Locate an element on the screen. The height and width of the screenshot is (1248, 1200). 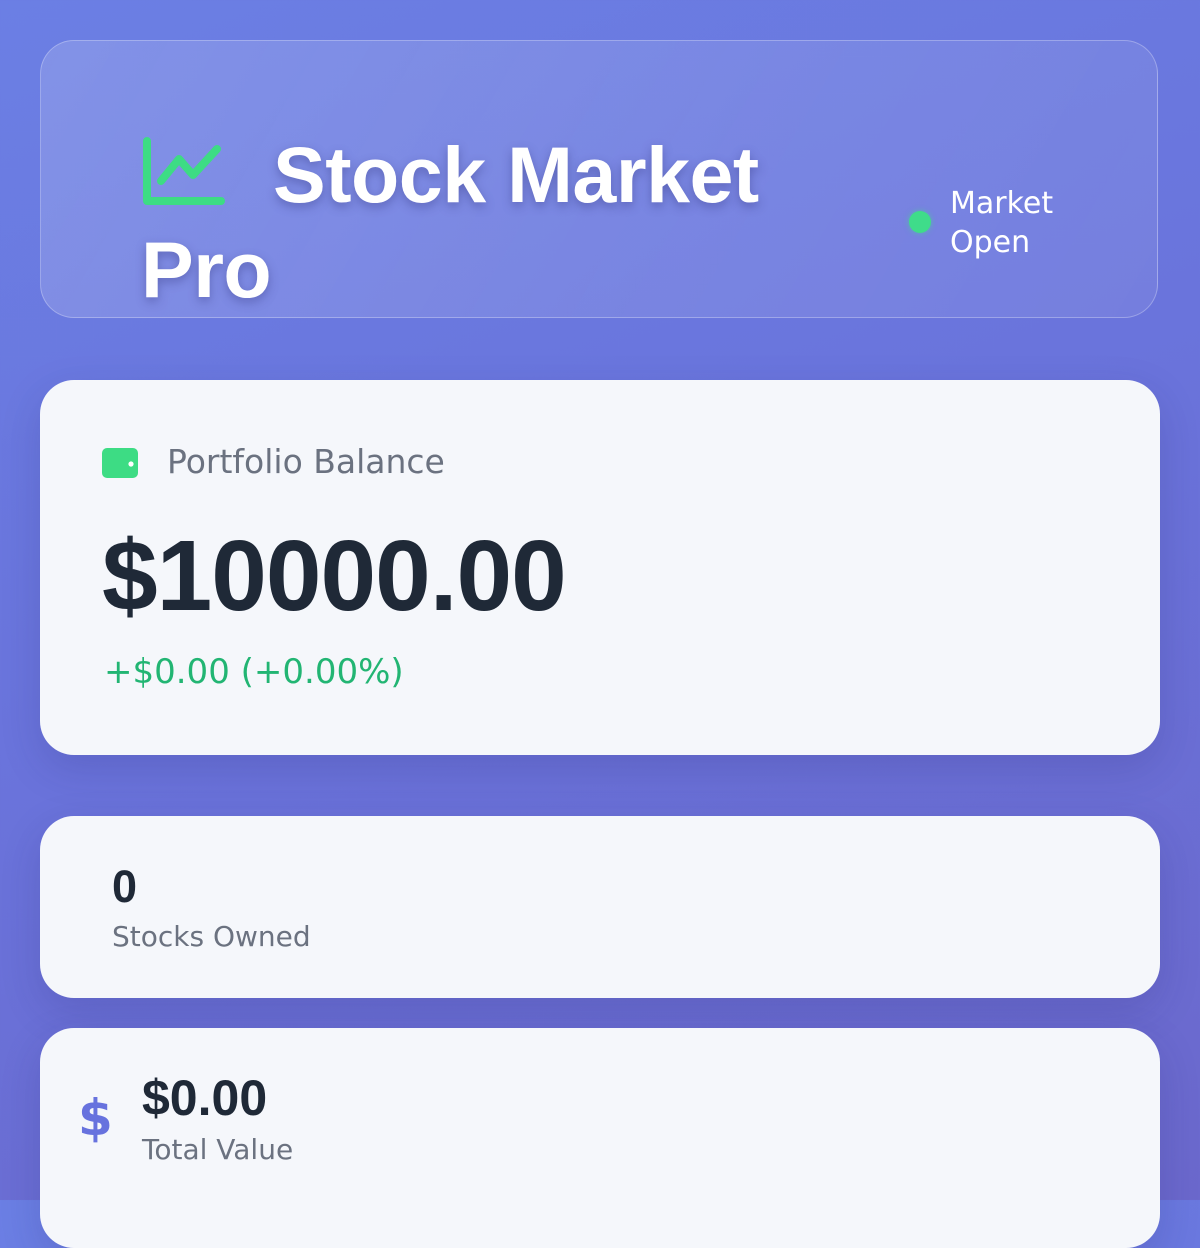
stocks-owned-card: 0 Stocks Owned is located at coordinates (600, 907).